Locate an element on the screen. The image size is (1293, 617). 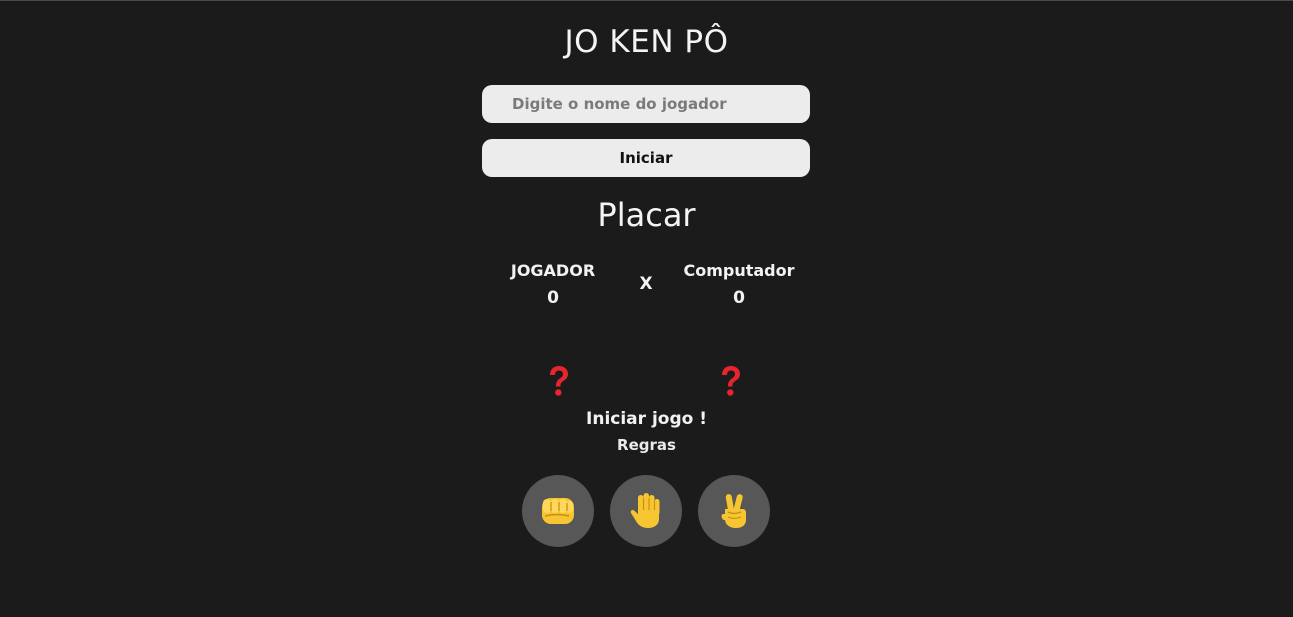
rock-button is located at coordinates (558, 511).